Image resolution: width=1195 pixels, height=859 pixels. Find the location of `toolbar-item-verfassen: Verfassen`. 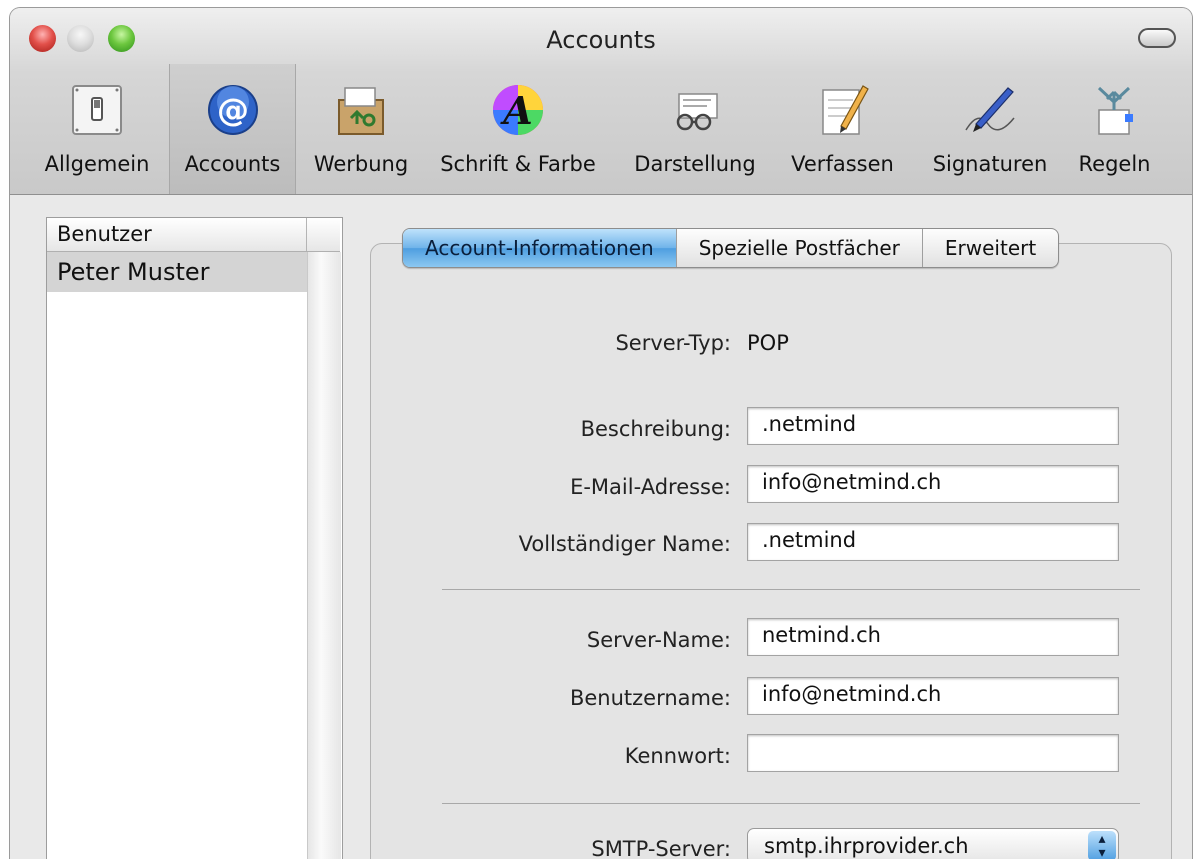

toolbar-item-verfassen: Verfassen is located at coordinates (842, 129).